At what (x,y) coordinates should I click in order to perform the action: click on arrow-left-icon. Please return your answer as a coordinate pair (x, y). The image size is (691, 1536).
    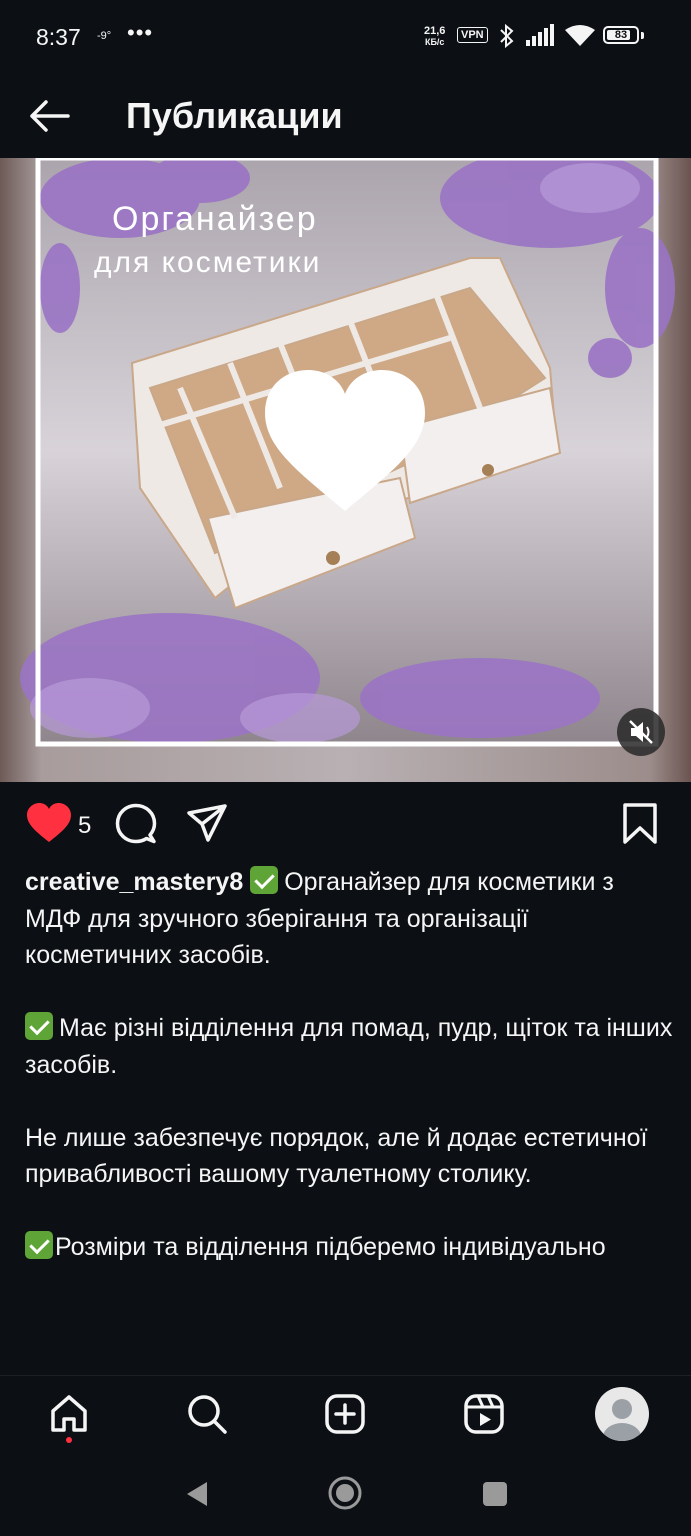
    Looking at the image, I should click on (50, 116).